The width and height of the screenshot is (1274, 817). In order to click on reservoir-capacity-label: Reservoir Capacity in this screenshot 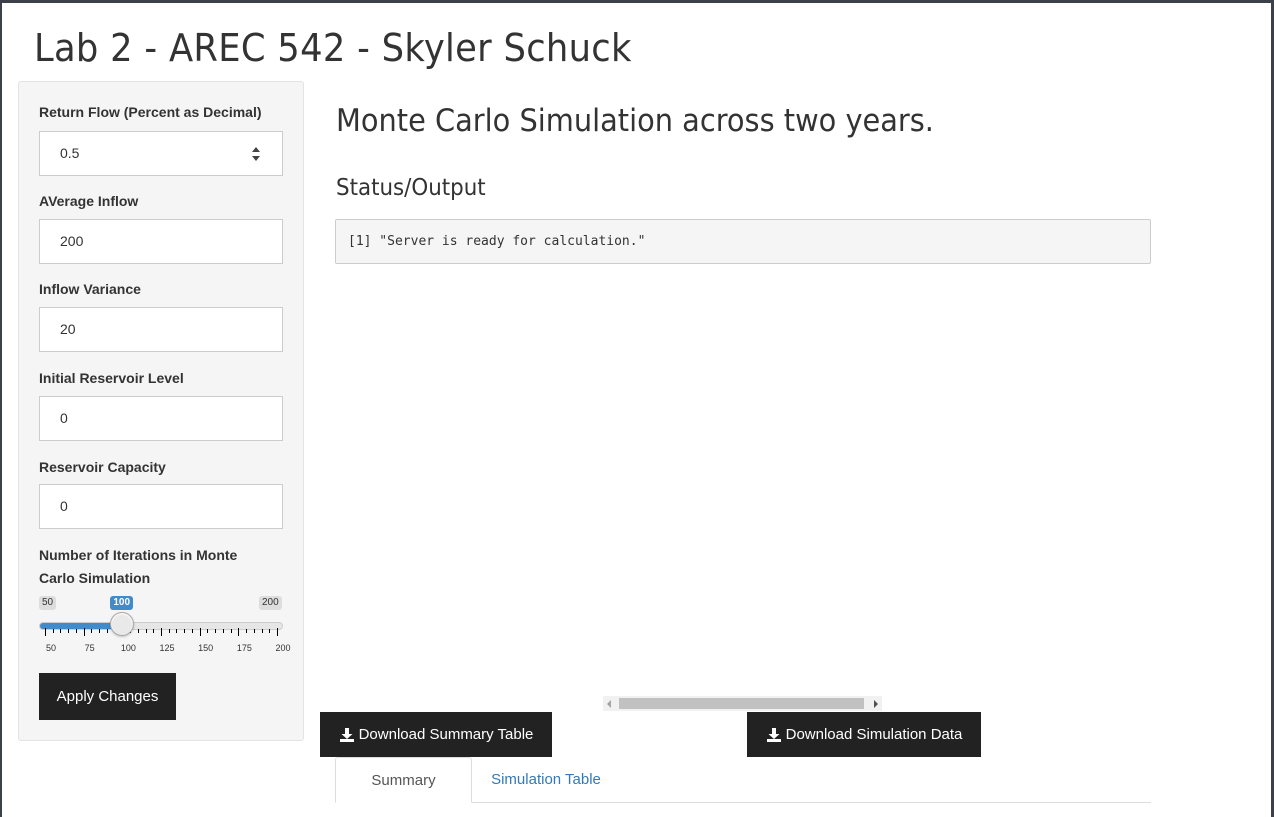, I will do `click(102, 467)`.